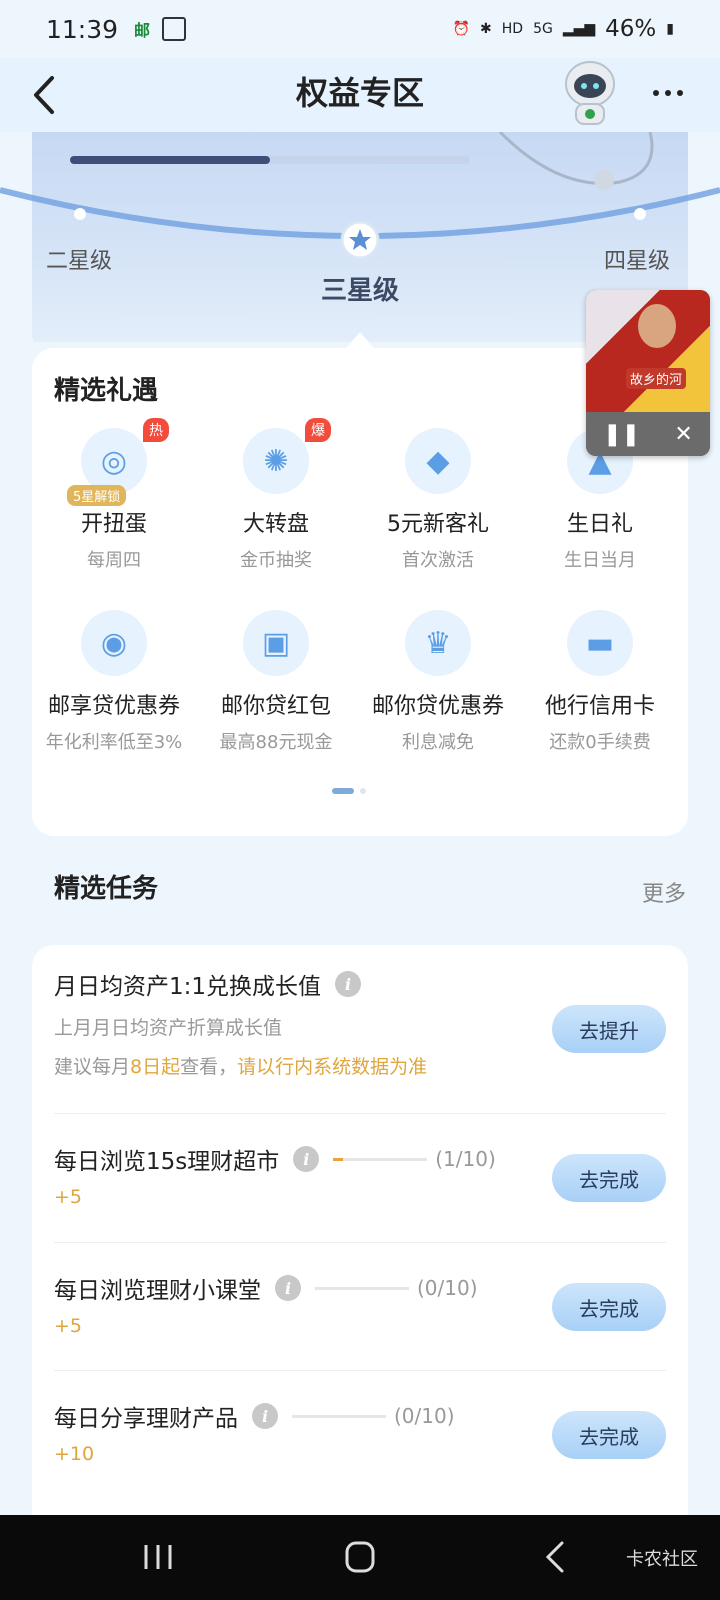  I want to click on gift-subtitle: 利息减免, so click(438, 742).